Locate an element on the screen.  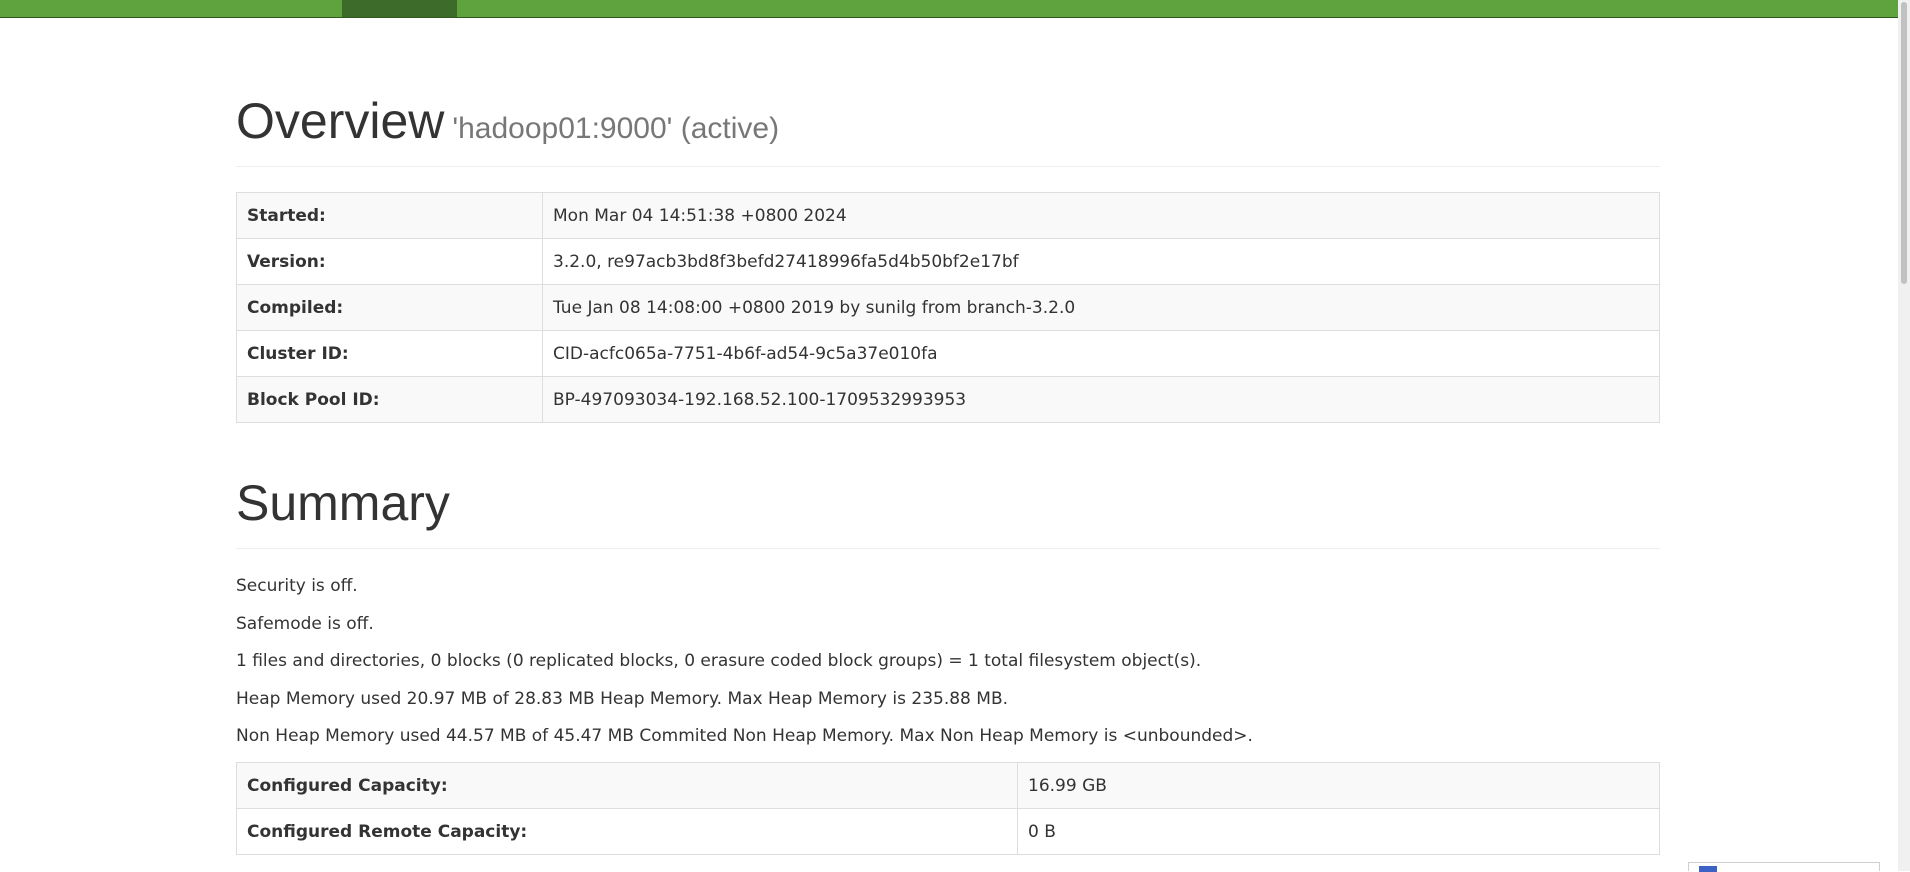
table-row: Configured Capacity: 16.99 GB is located at coordinates (948, 785).